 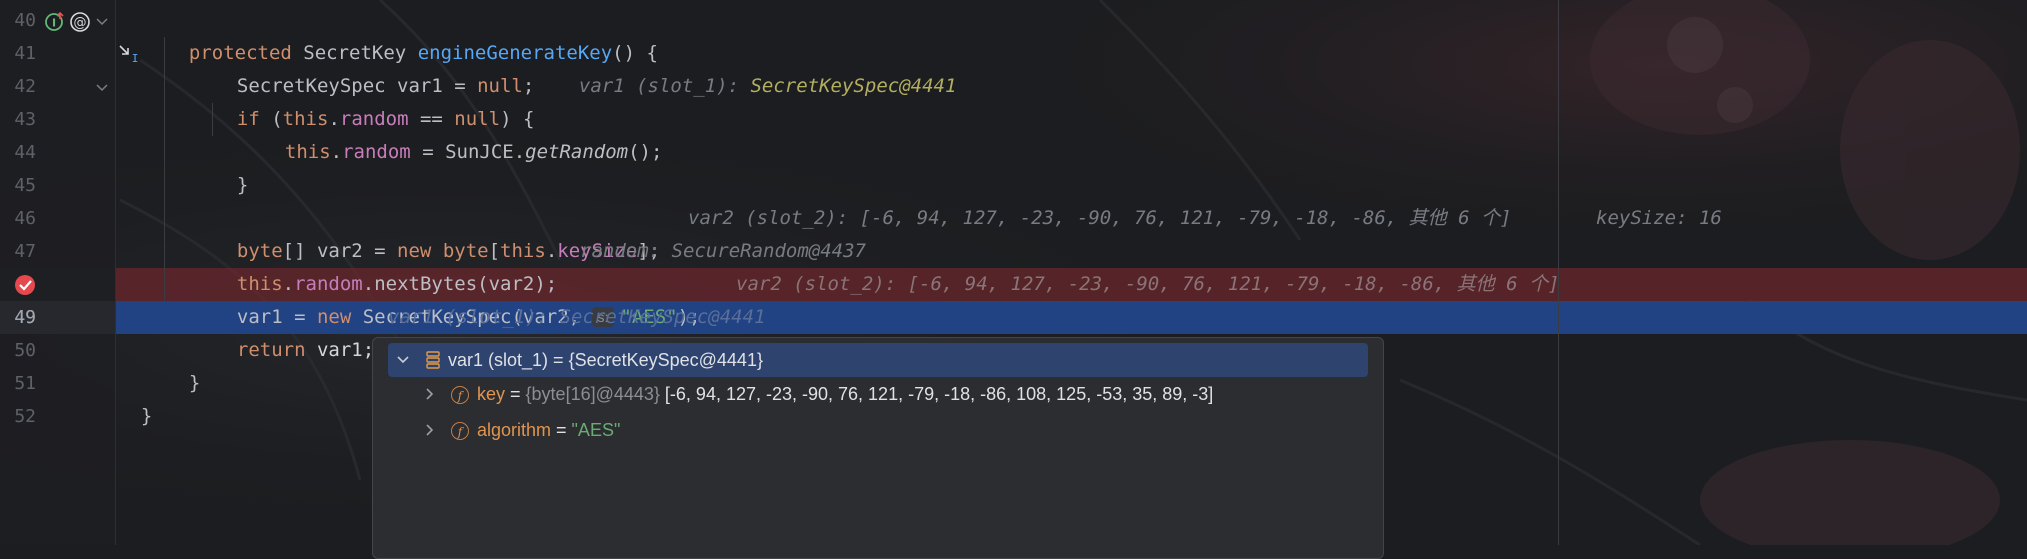 I want to click on line-number: 51, so click(x=25, y=383).